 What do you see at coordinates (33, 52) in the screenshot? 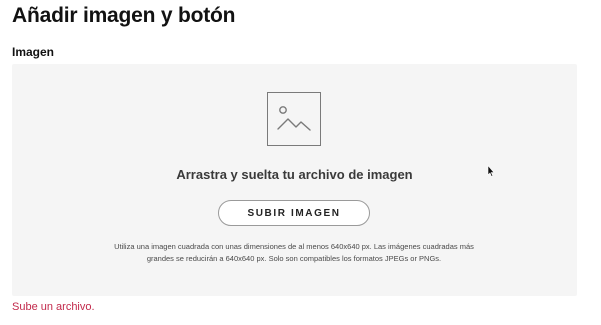
I see `image-section-label: Imagen` at bounding box center [33, 52].